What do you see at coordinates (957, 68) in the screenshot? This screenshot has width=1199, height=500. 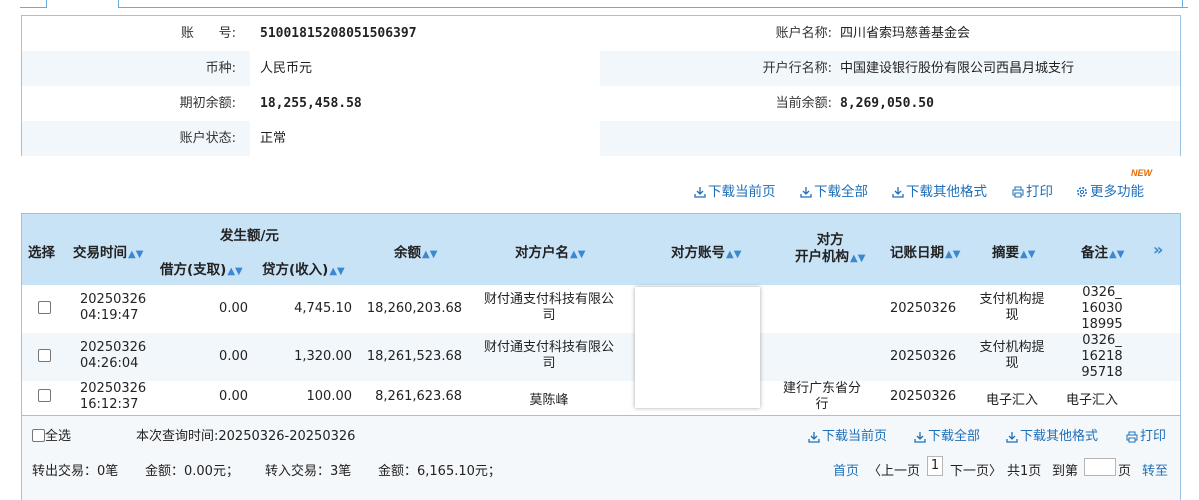 I see `bank-value: 中国建设银行股份有限公司西昌月城支行` at bounding box center [957, 68].